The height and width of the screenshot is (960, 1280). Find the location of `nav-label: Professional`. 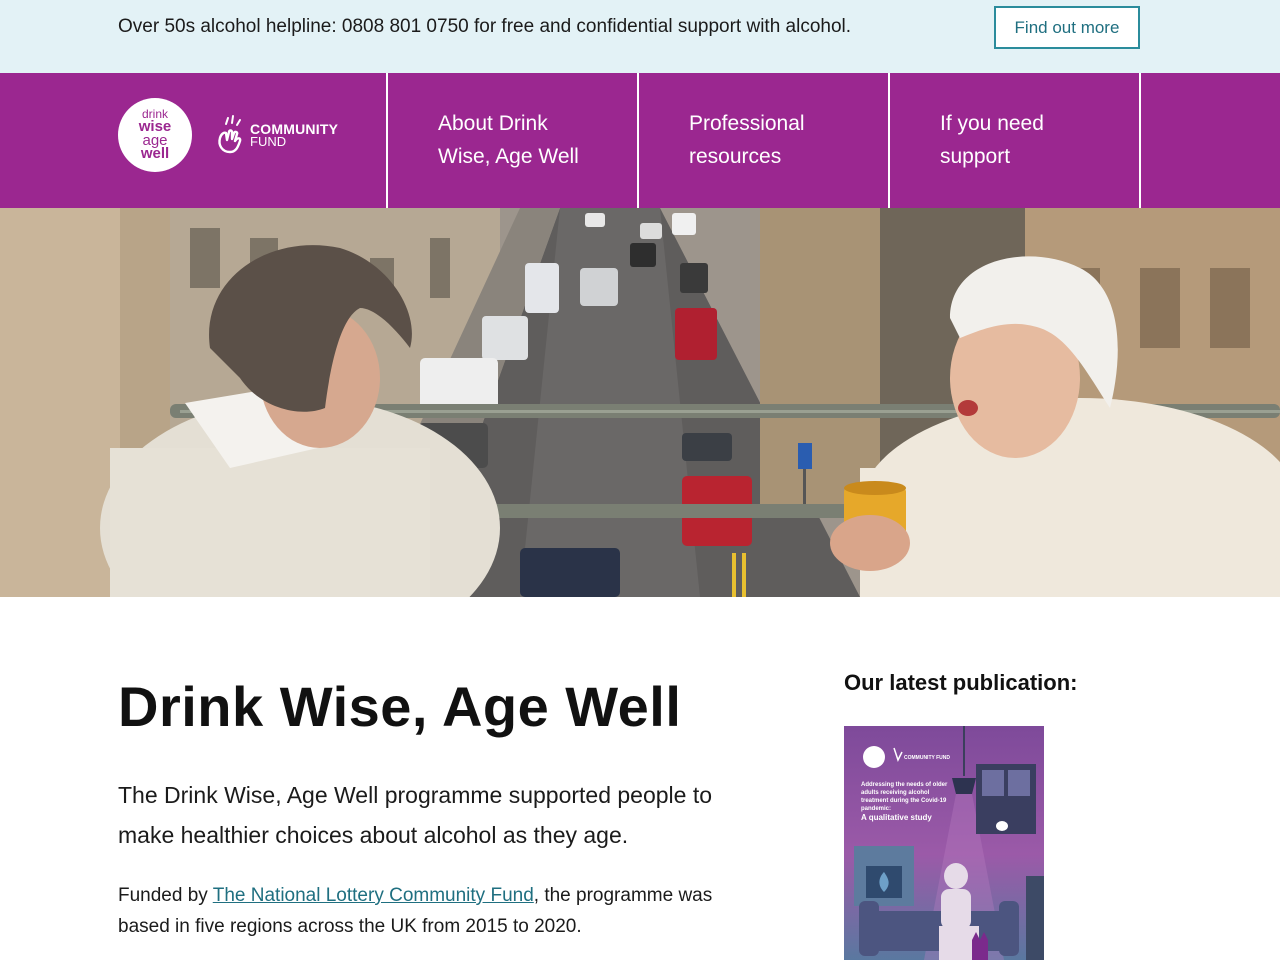

nav-label: Professional is located at coordinates (747, 123).